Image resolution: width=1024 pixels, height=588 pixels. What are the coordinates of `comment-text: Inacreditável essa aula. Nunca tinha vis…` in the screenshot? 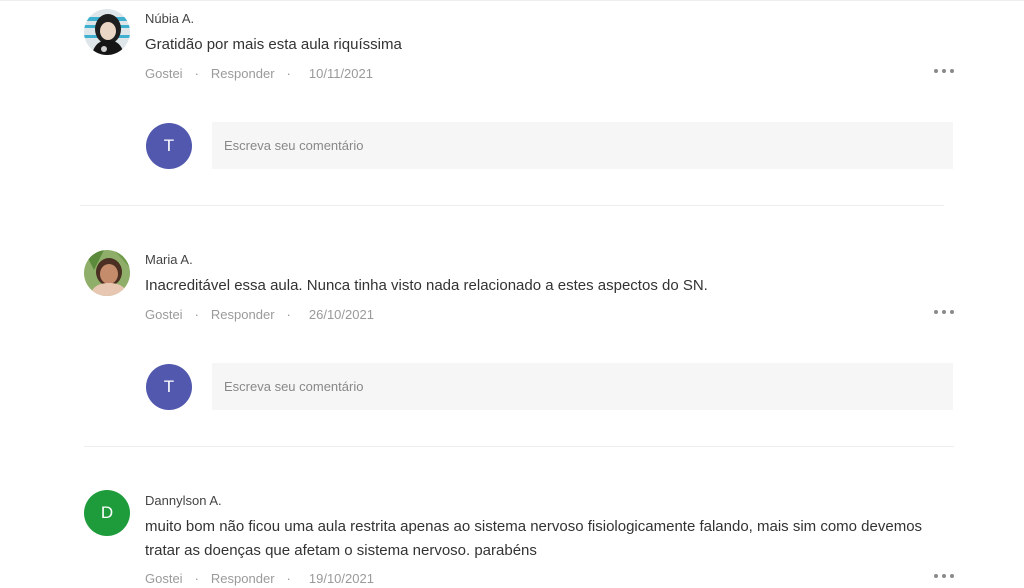 It's located at (426, 285).